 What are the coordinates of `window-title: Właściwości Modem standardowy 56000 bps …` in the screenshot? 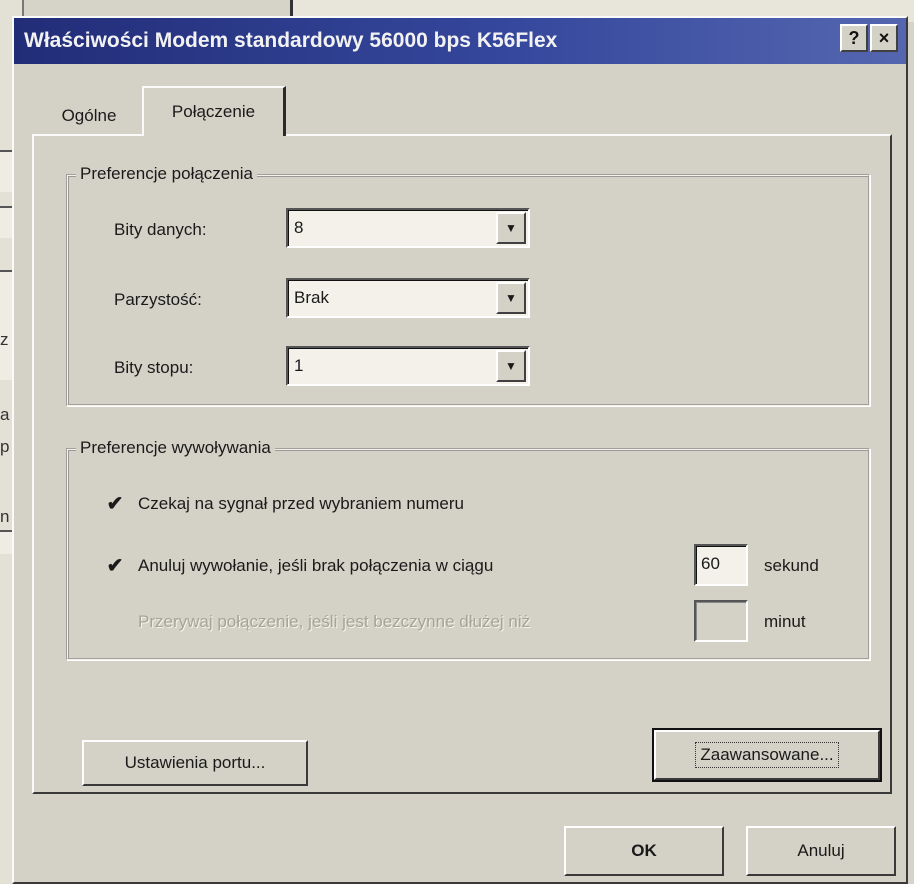 It's located at (291, 40).